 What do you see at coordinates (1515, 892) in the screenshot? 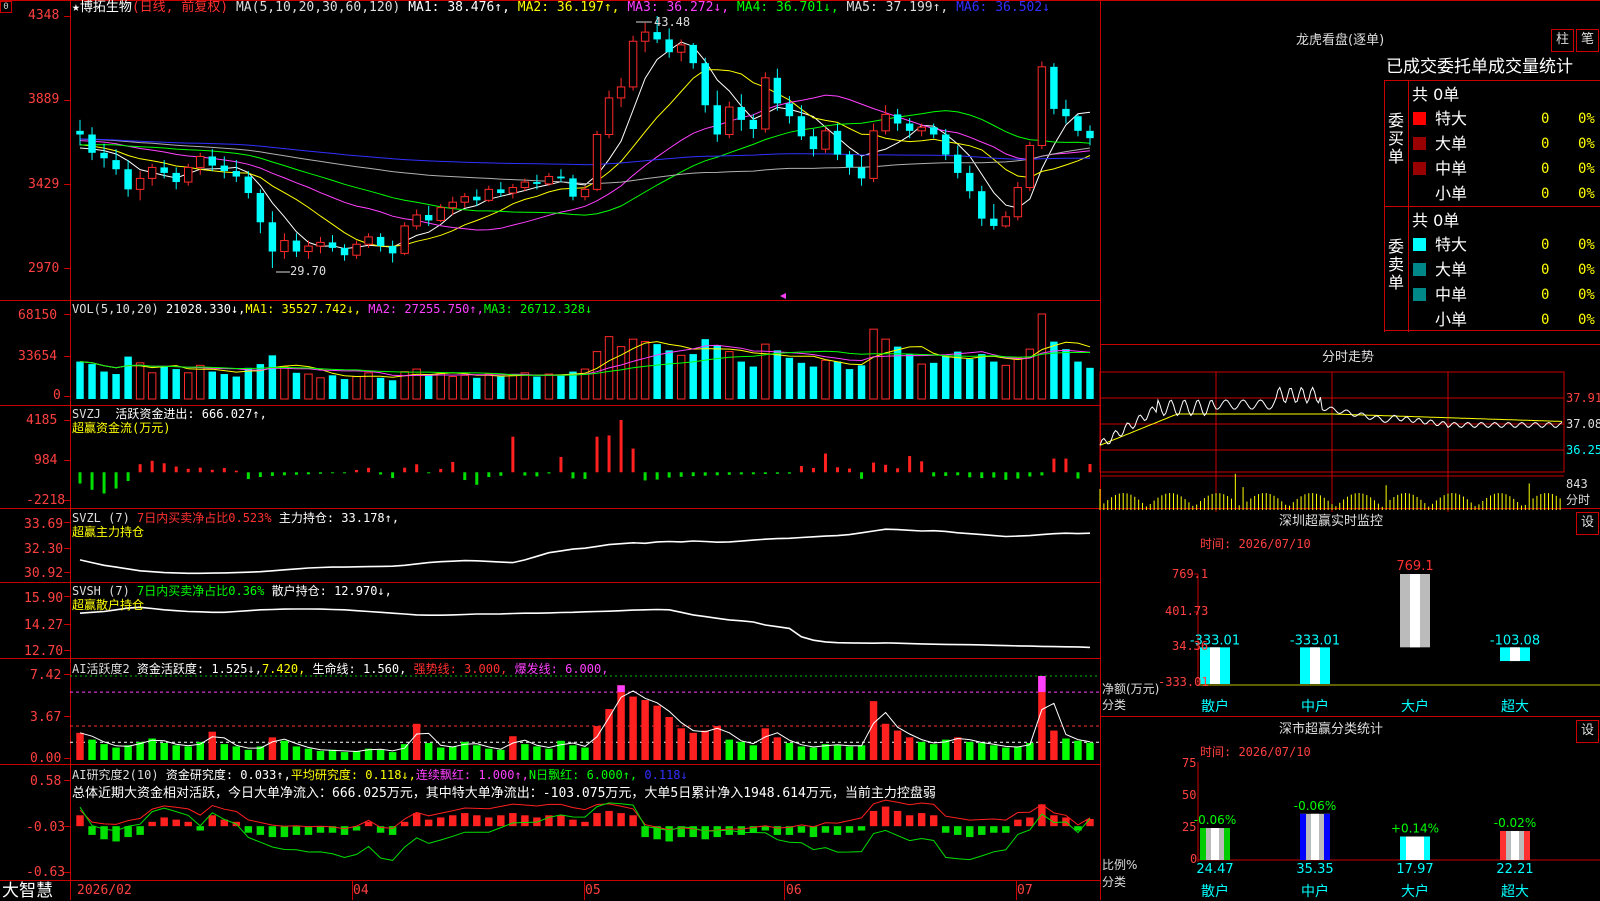
I see `class-category: 超大` at bounding box center [1515, 892].